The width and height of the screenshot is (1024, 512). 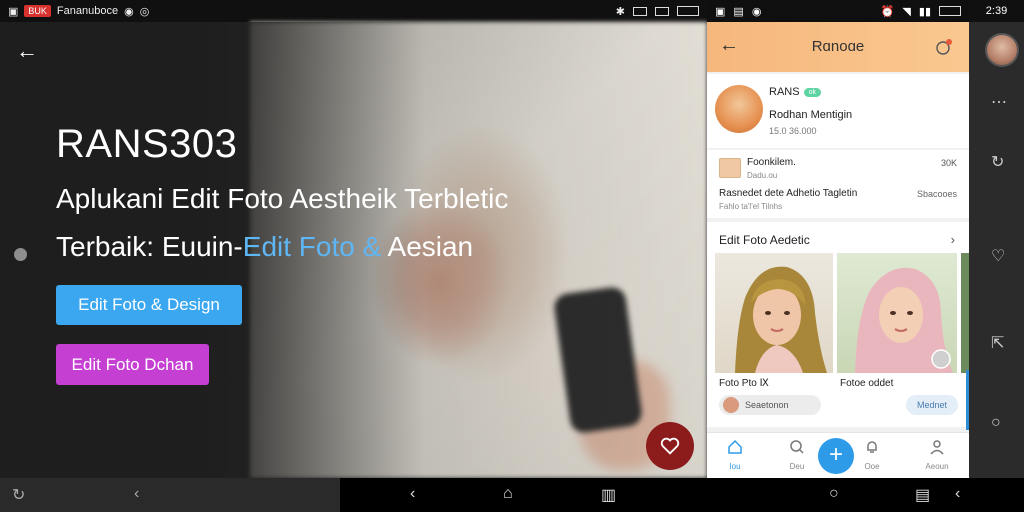 I want to click on post-author: Foonkilem., so click(x=771, y=162).